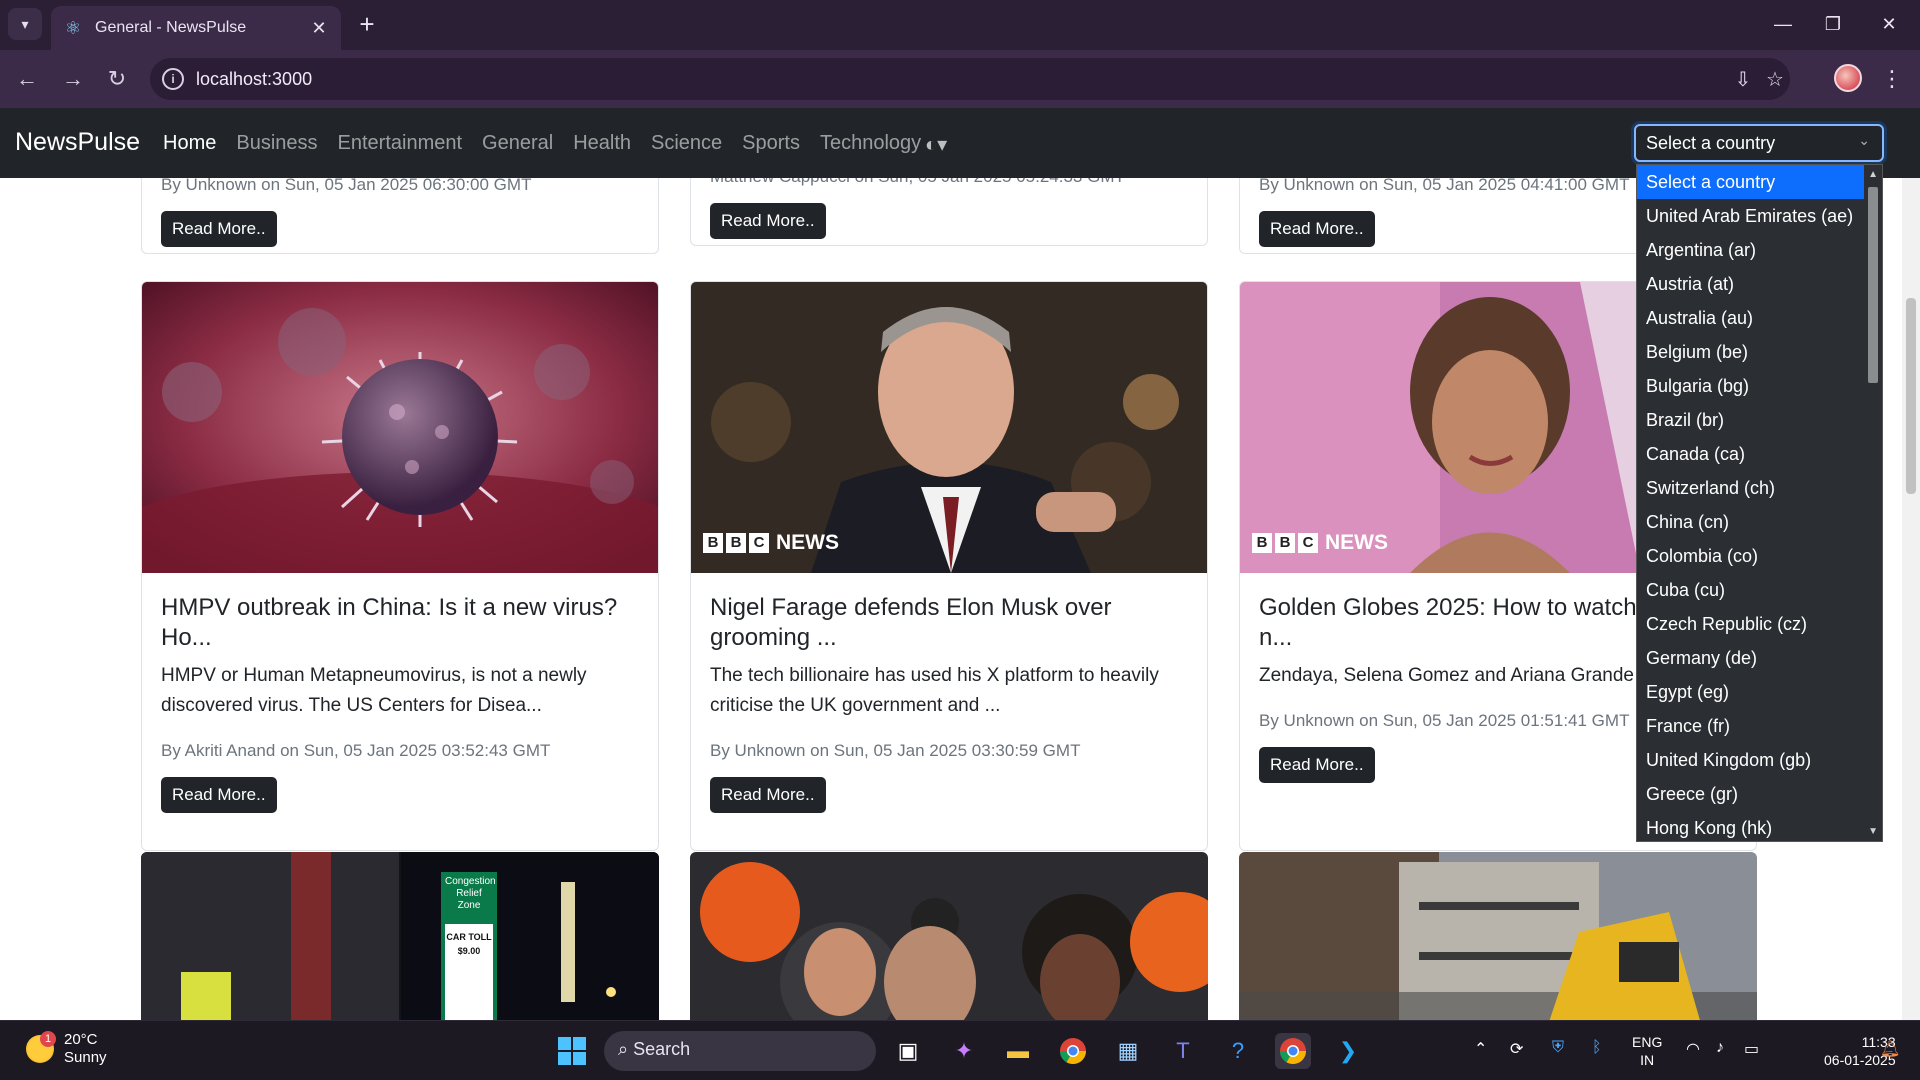 This screenshot has width=1920, height=1080. What do you see at coordinates (1750, 692) in the screenshot?
I see `country-option: Egypt (eg)` at bounding box center [1750, 692].